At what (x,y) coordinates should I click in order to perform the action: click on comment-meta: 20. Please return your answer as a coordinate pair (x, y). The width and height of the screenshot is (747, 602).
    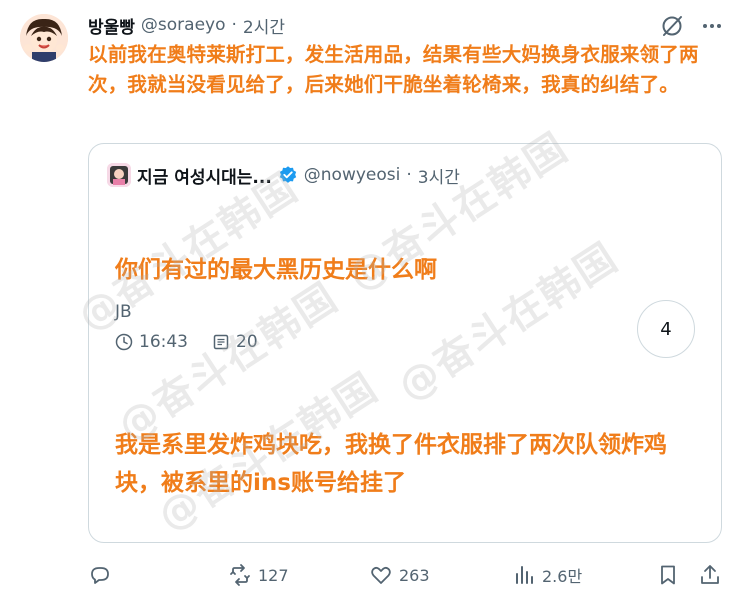
    Looking at the image, I should click on (235, 342).